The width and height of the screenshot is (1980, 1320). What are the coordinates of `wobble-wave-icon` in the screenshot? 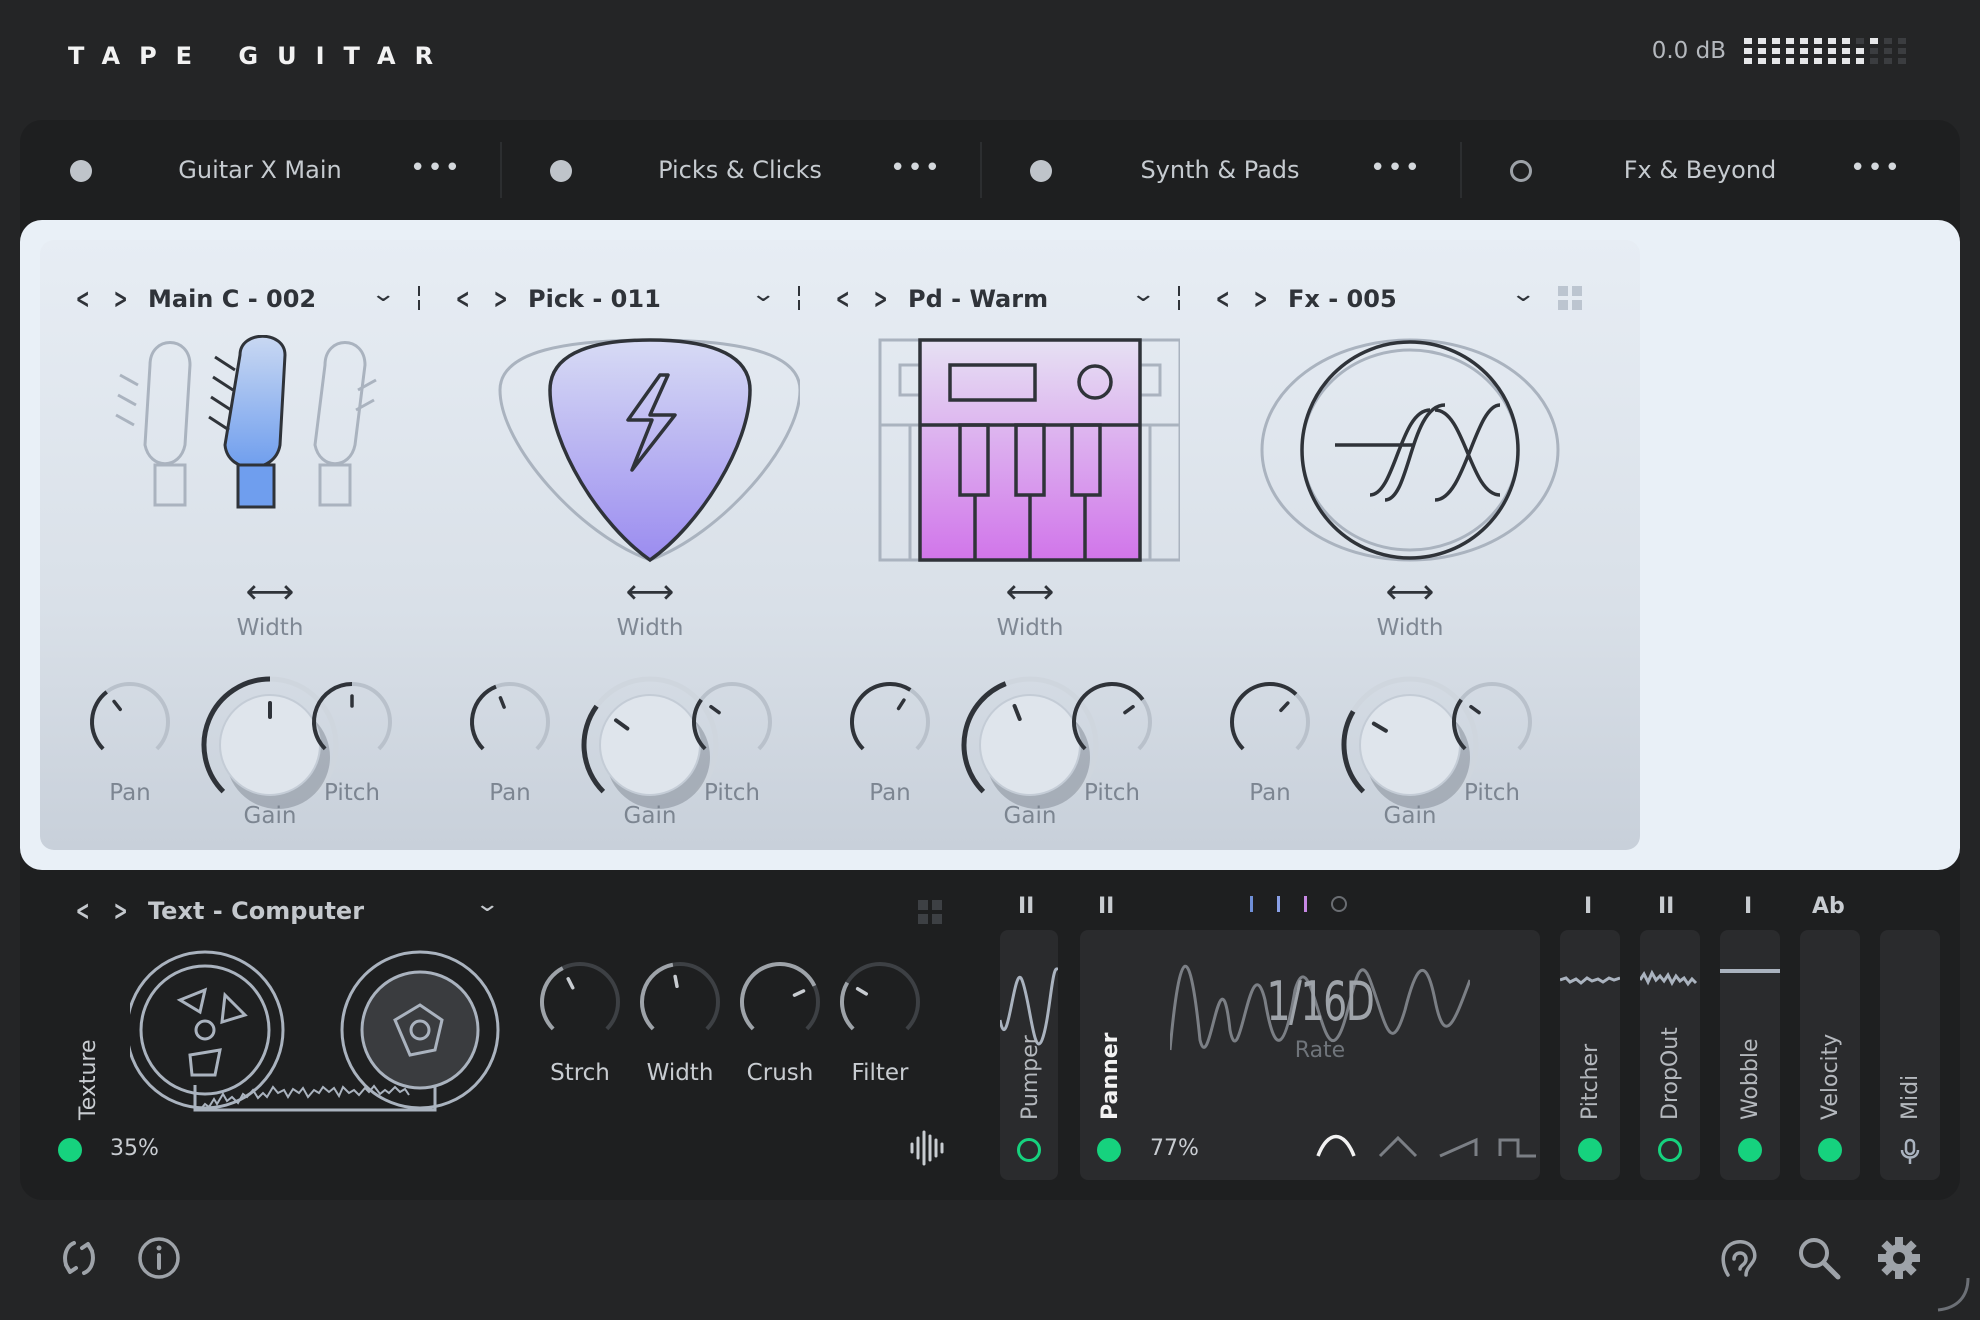 It's located at (1750, 971).